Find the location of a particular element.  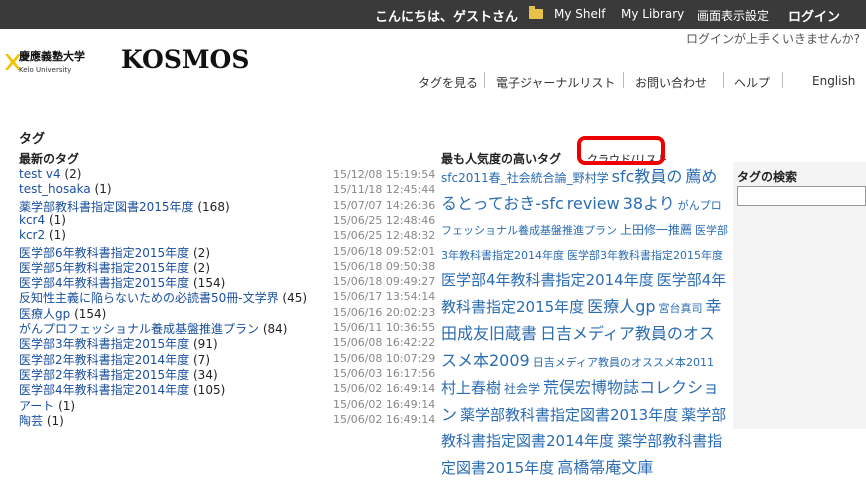

tag-date: 15/06/17 13:54:14 is located at coordinates (384, 297).